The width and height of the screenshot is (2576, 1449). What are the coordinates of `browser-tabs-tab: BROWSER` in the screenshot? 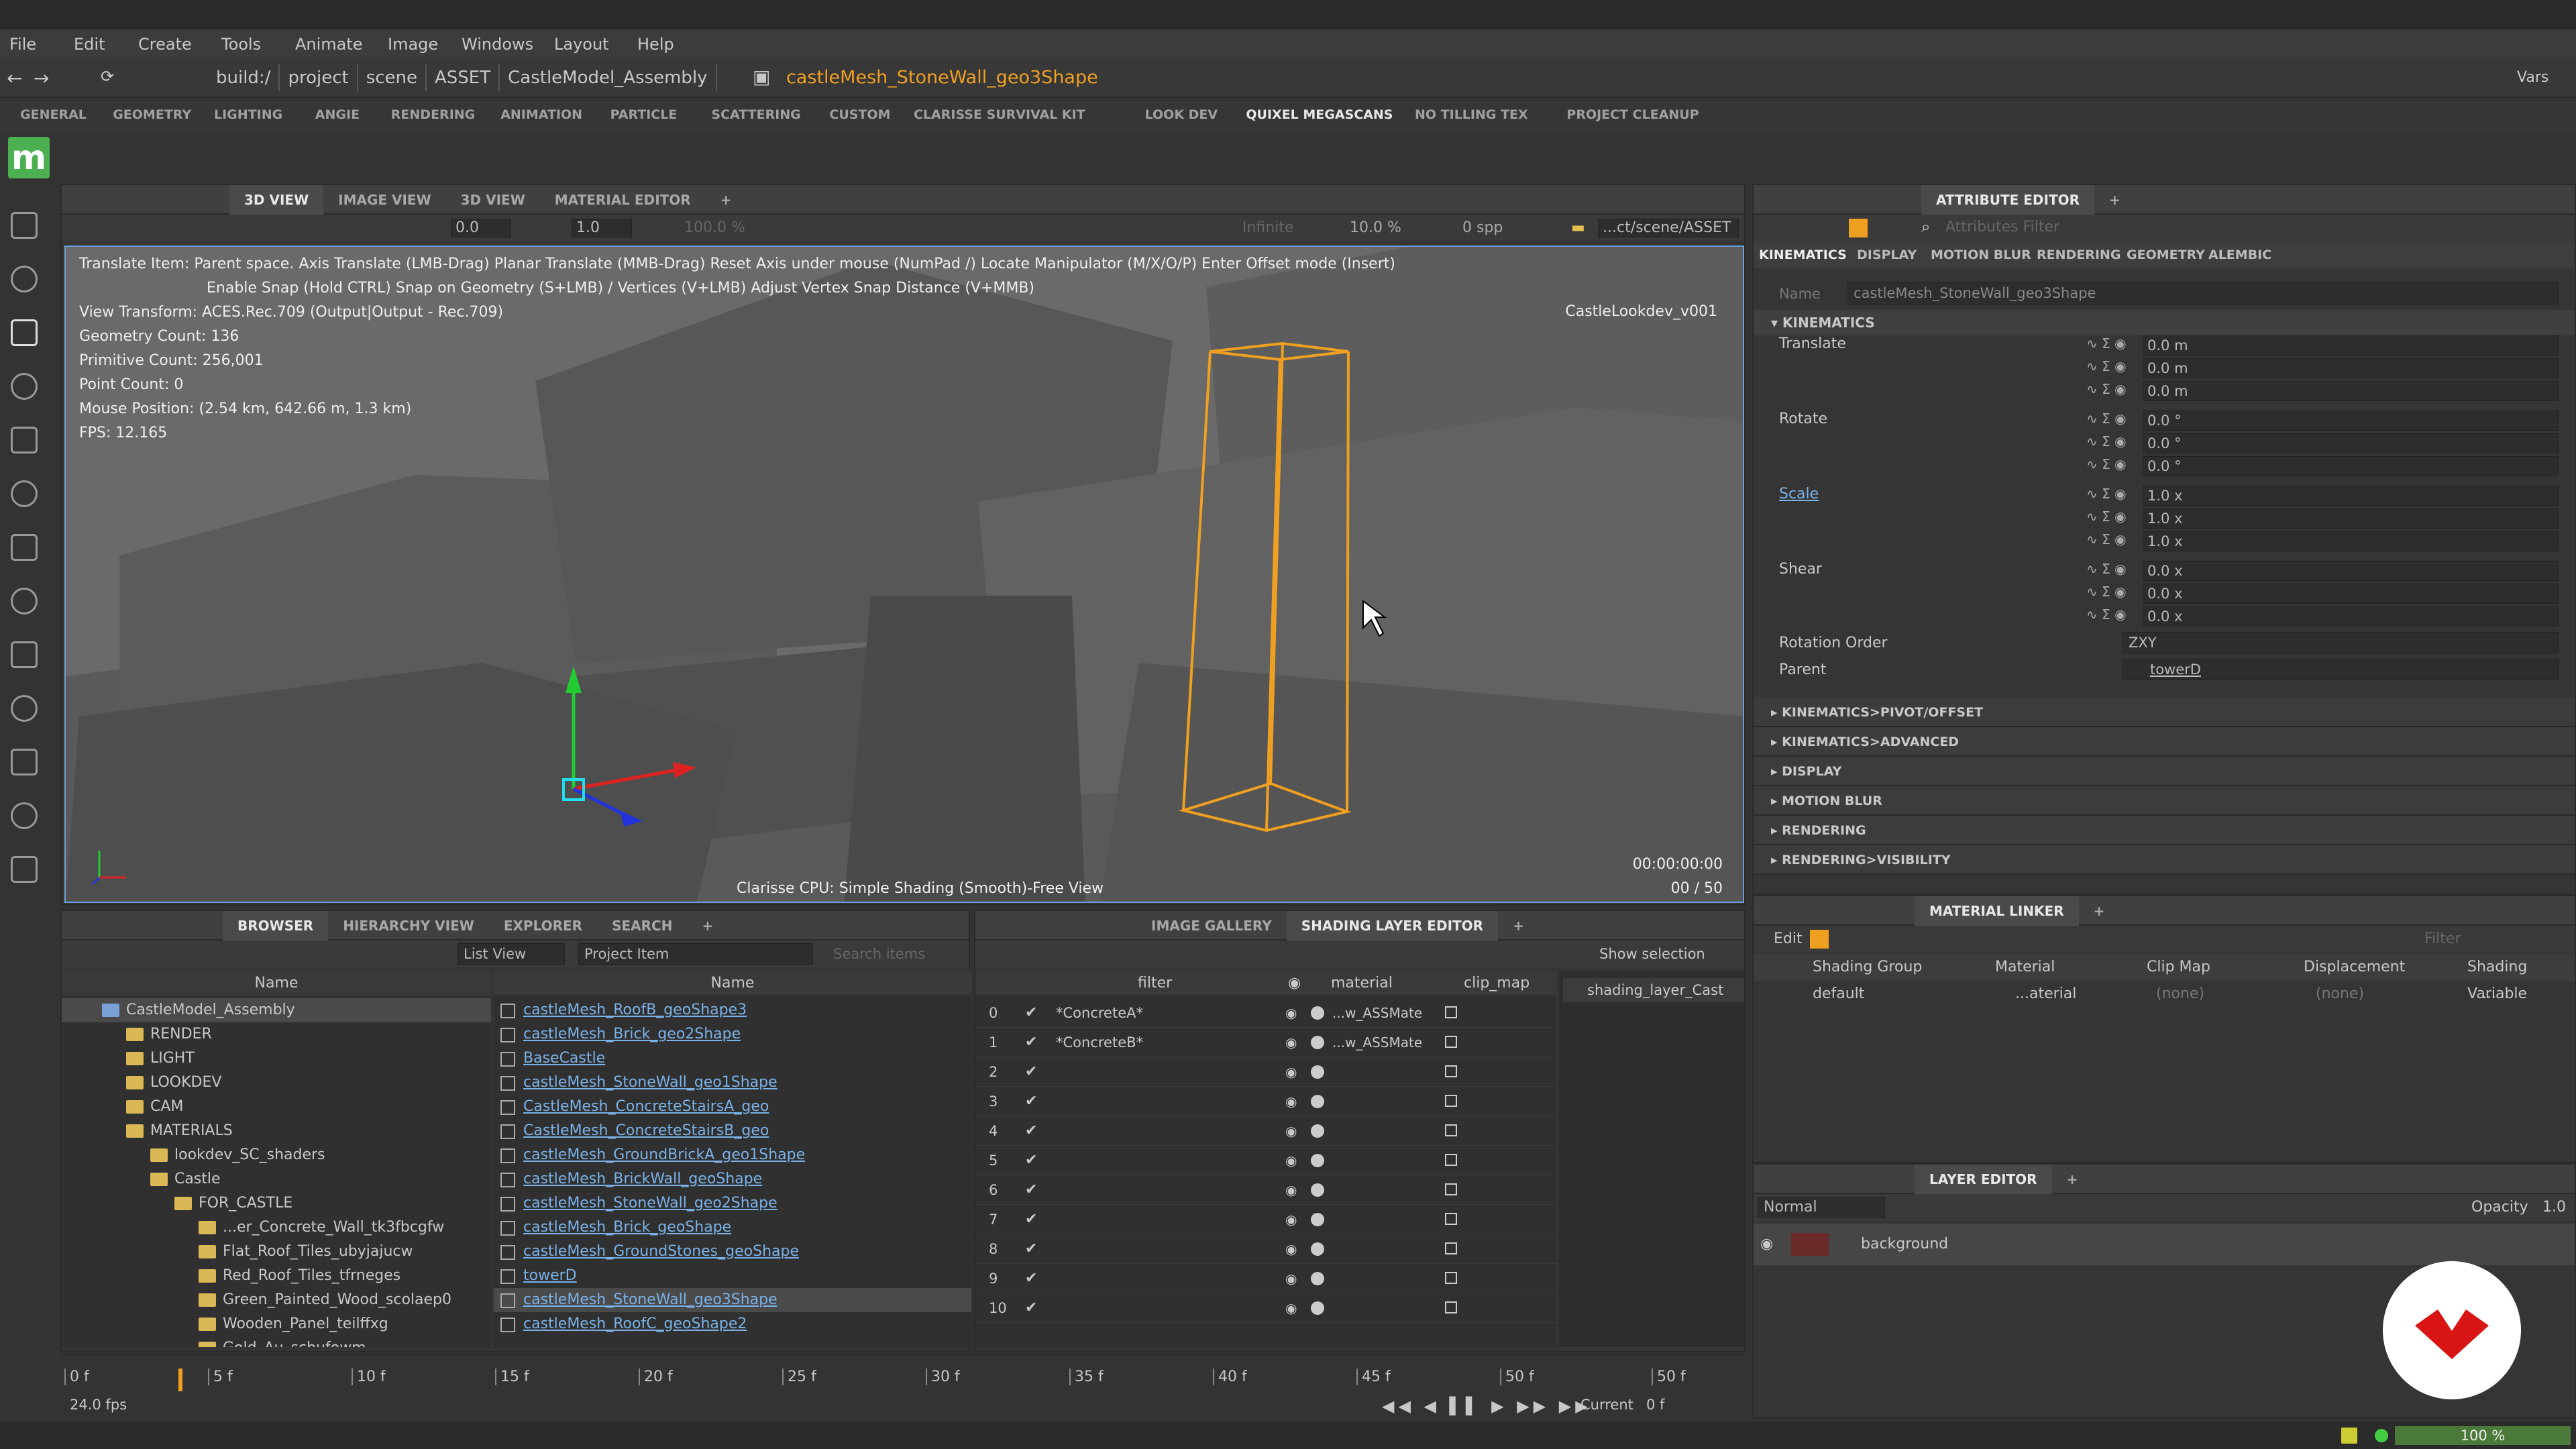 It's located at (276, 926).